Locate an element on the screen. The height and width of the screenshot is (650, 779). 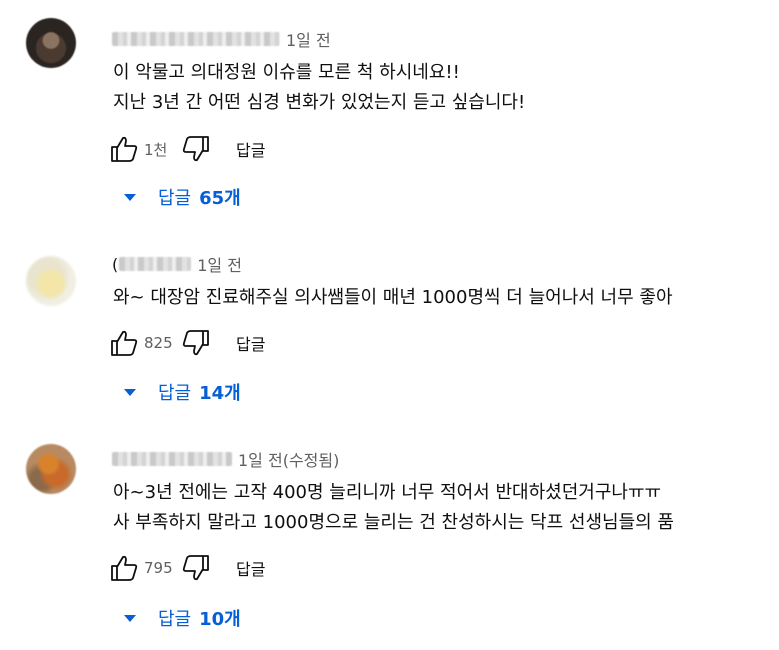
comment-text-line: 이 악물고 의대정원 이슈를 모른 척 하시네요!! is located at coordinates (286, 72).